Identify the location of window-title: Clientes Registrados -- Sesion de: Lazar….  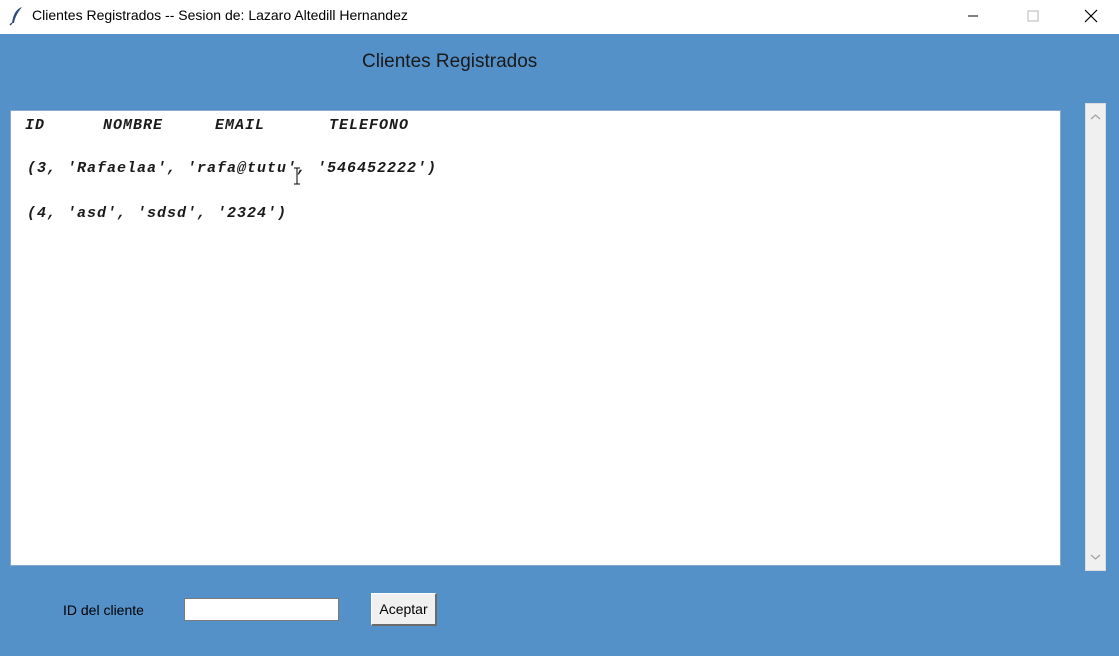
(220, 15).